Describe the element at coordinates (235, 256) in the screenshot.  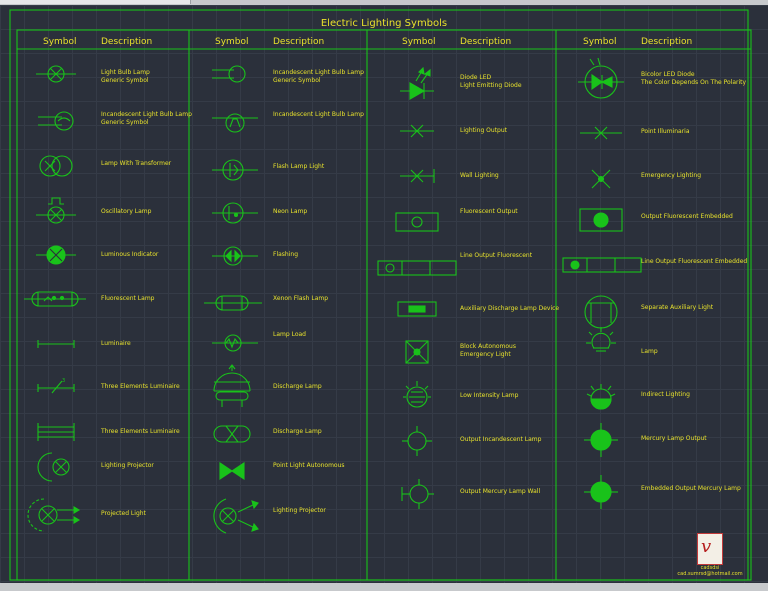
I see `flashing-icon` at that location.